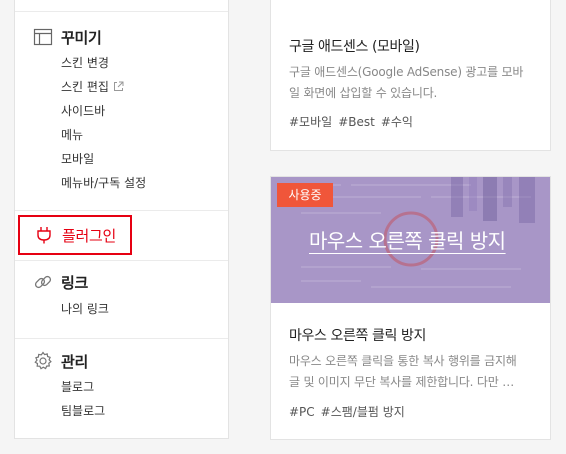 This screenshot has width=566, height=454. What do you see at coordinates (75, 282) in the screenshot?
I see `menu-title-link: 링크` at bounding box center [75, 282].